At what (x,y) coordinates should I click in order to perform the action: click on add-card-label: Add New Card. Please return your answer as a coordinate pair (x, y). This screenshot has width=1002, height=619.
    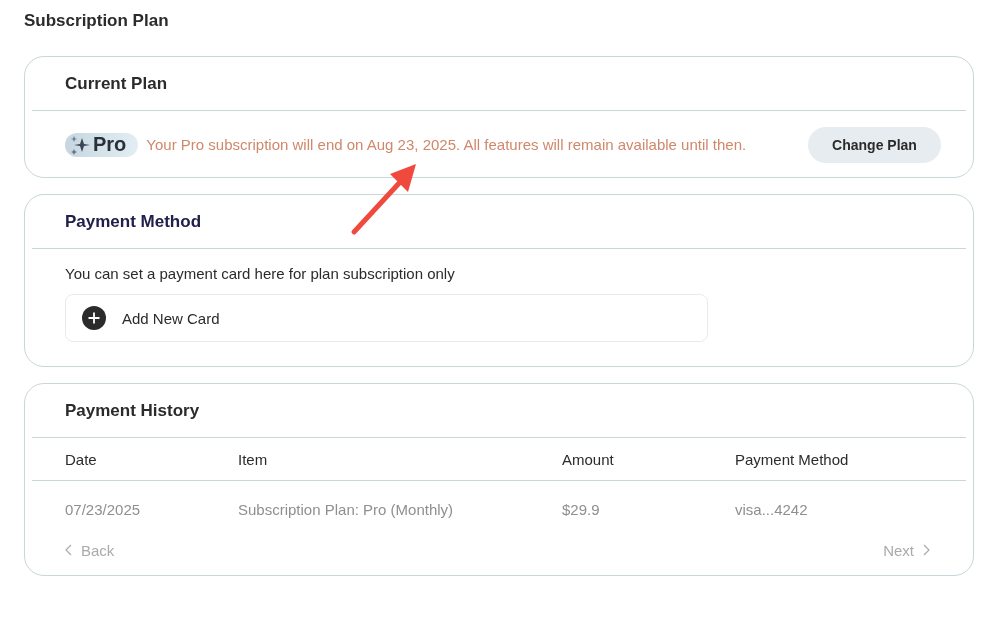
    Looking at the image, I should click on (171, 318).